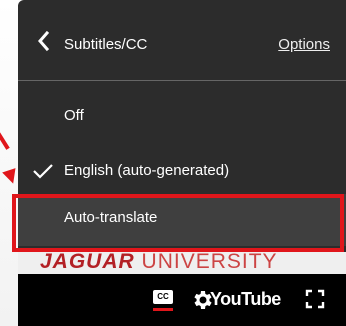 Image resolution: width=346 pixels, height=326 pixels. What do you see at coordinates (147, 170) in the screenshot?
I see `menu-item-label: English (auto-generated)` at bounding box center [147, 170].